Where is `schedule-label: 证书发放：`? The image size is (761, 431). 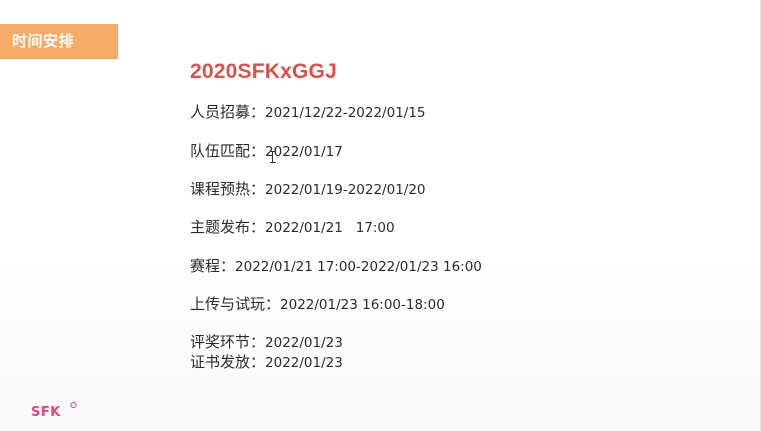 schedule-label: 证书发放： is located at coordinates (228, 362).